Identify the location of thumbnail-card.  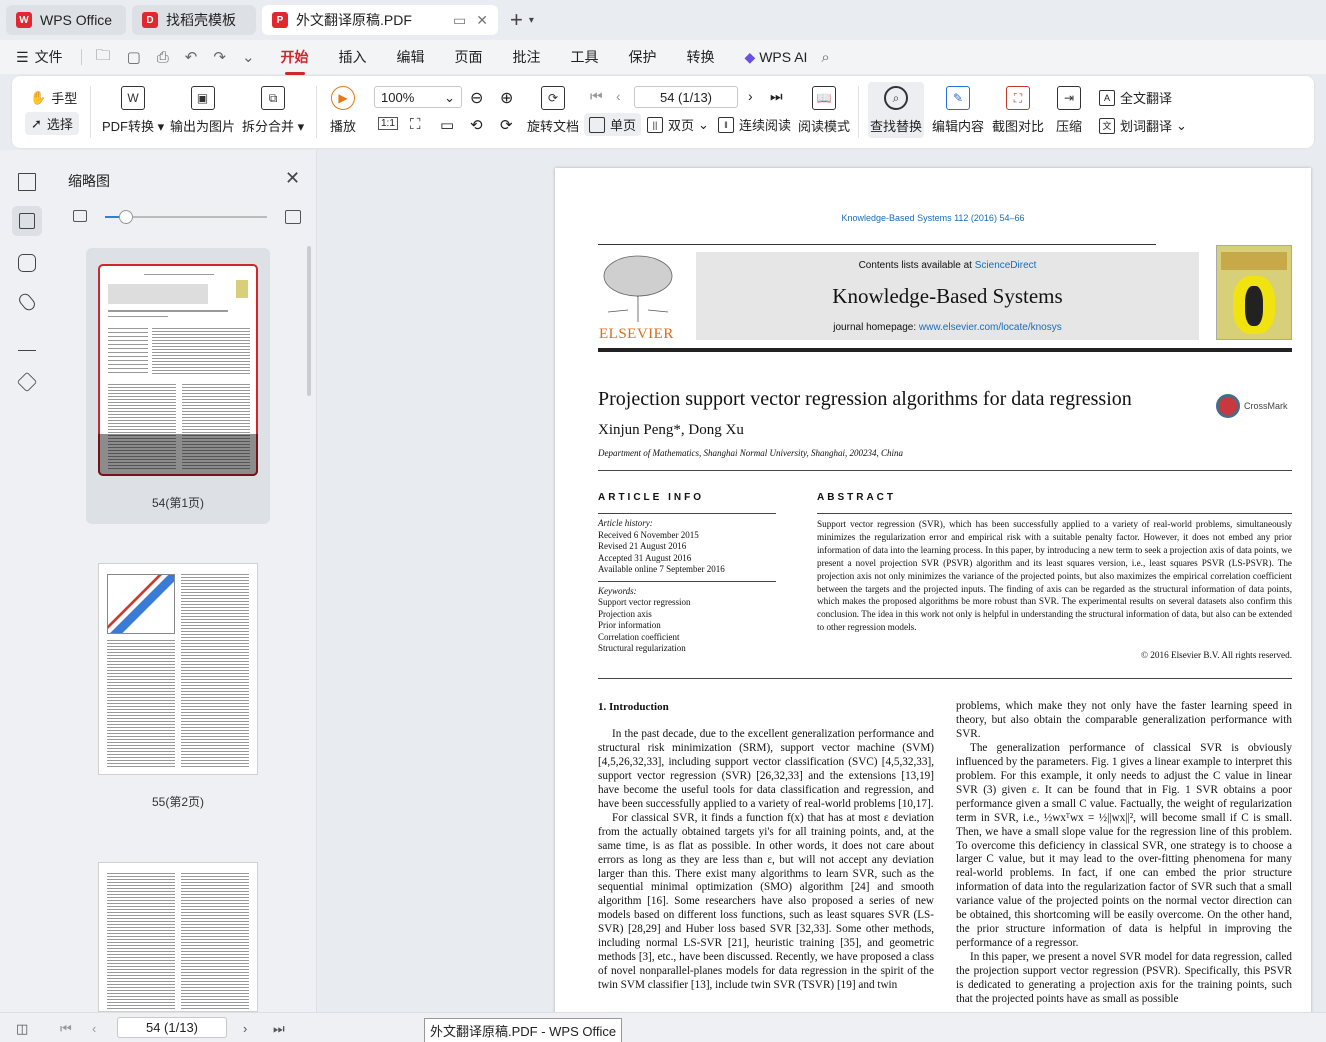
(178, 929).